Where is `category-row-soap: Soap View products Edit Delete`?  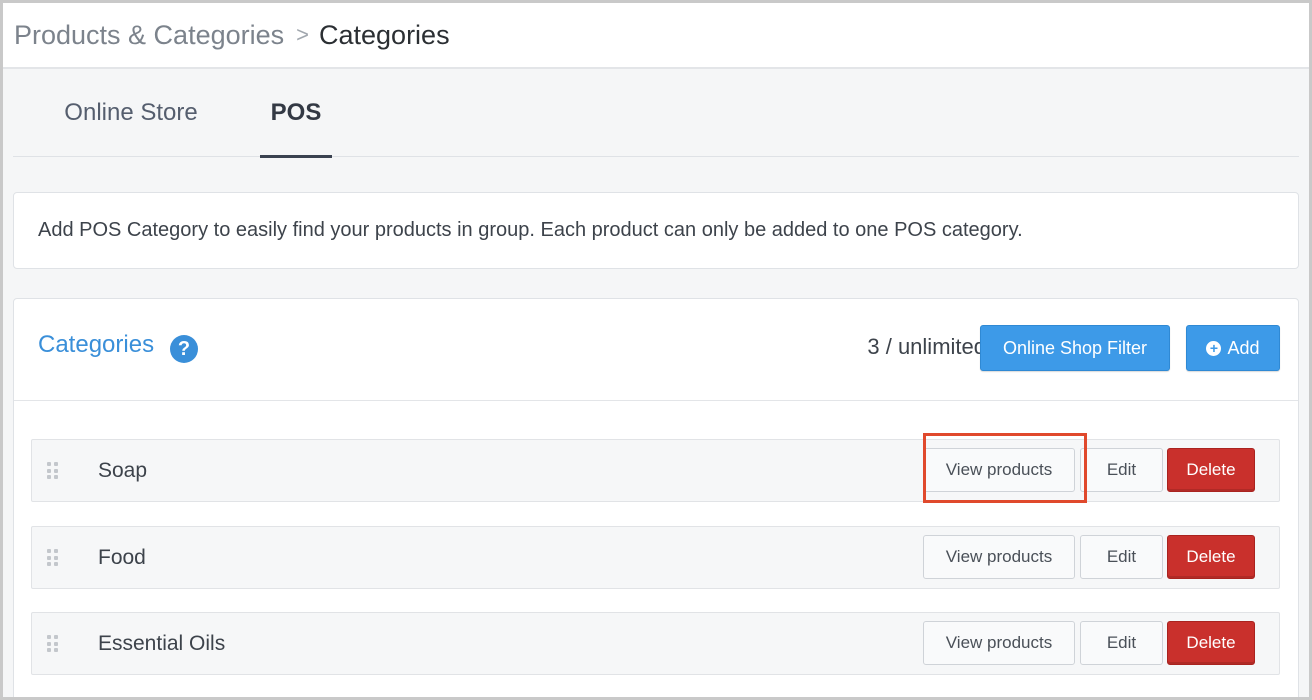 category-row-soap: Soap View products Edit Delete is located at coordinates (655, 470).